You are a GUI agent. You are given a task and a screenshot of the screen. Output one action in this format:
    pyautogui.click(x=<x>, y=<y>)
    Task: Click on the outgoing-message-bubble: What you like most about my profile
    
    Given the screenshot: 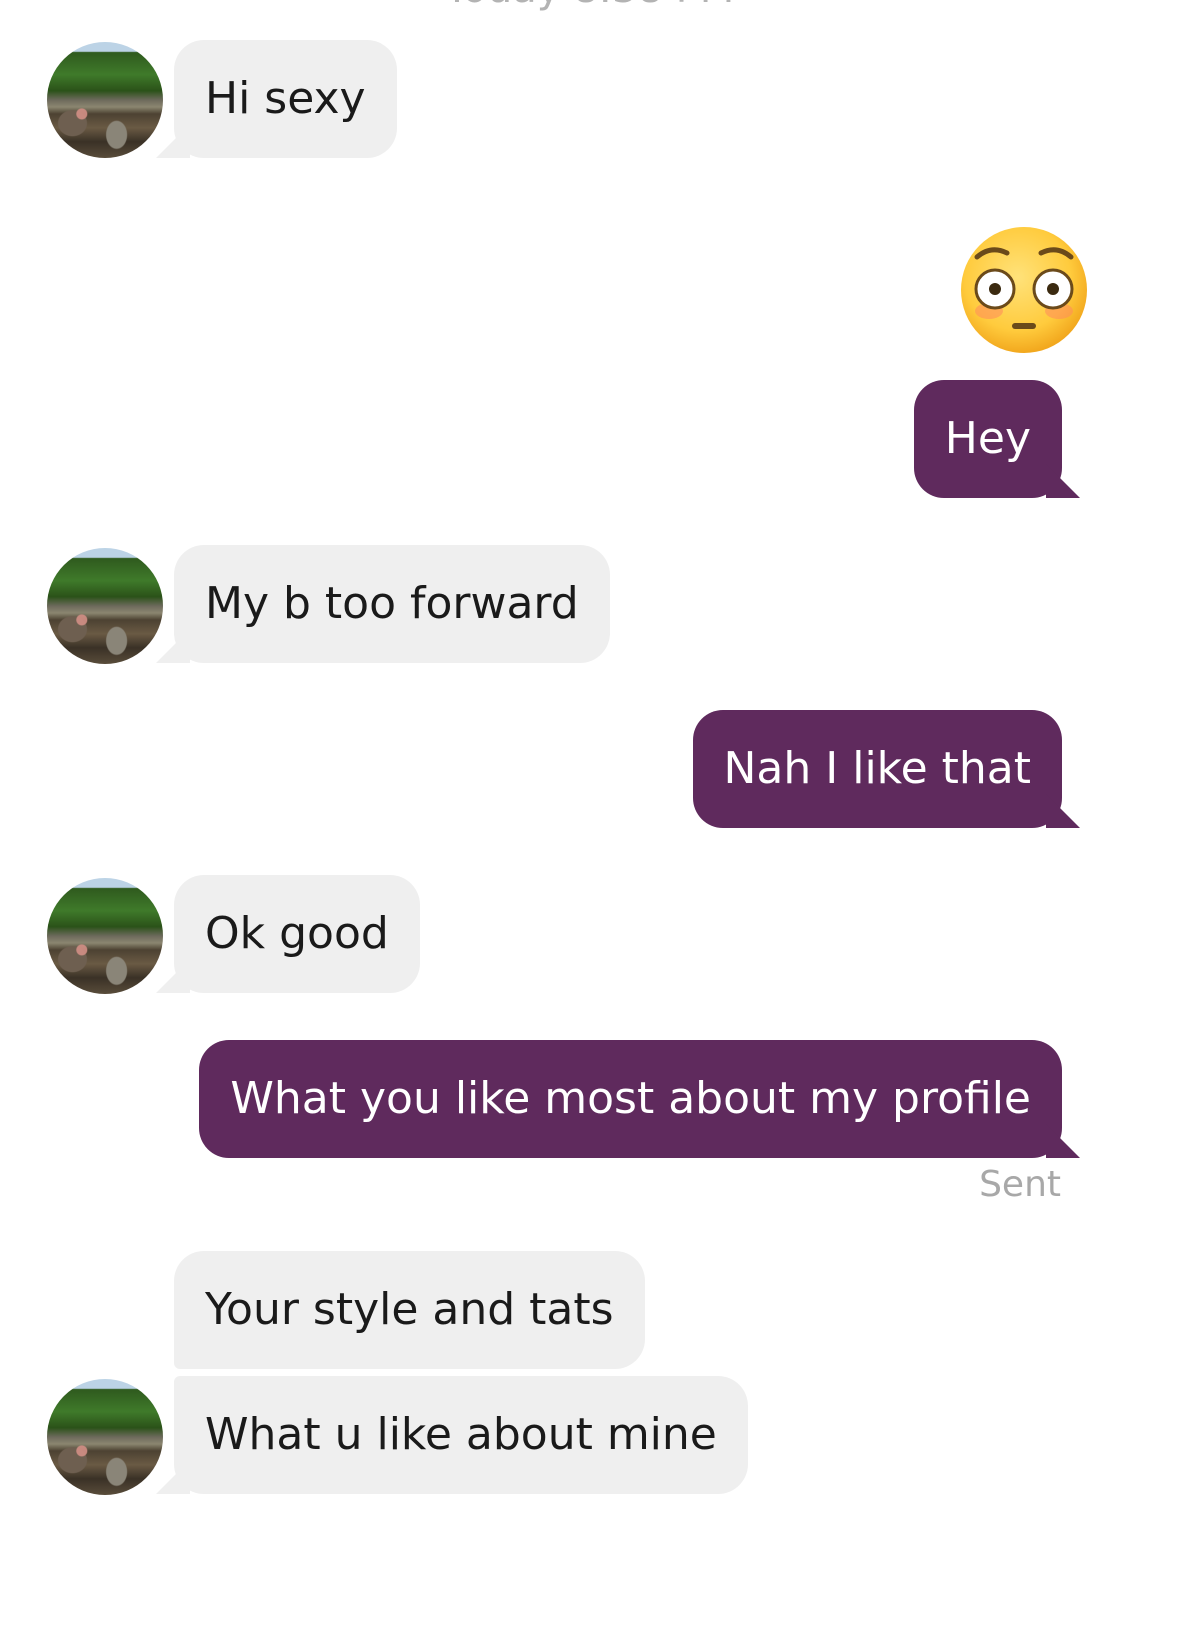 What is the action you would take?
    pyautogui.click(x=630, y=1099)
    